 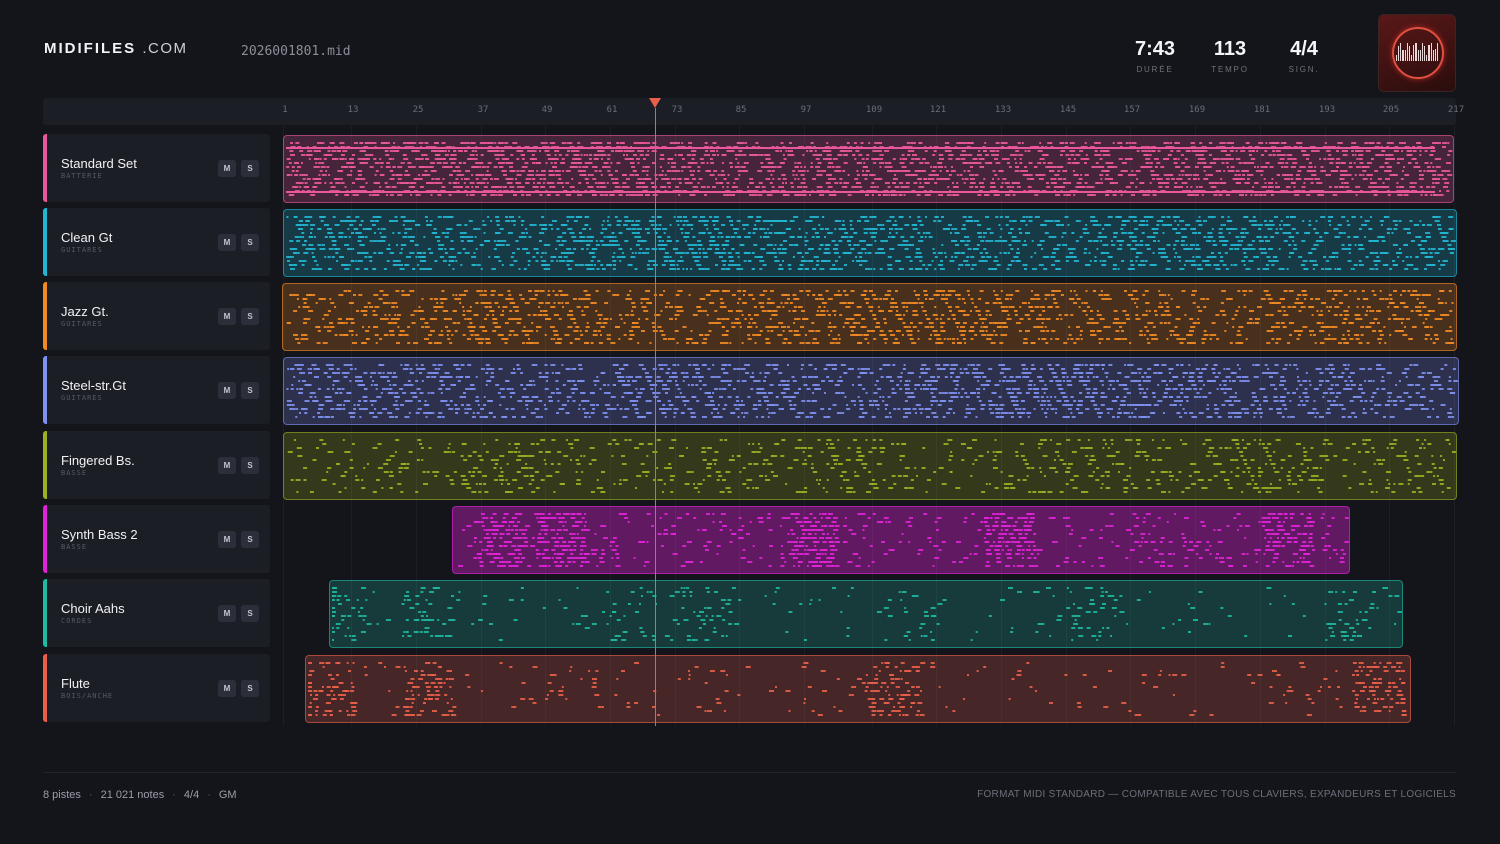 What do you see at coordinates (749, 772) in the screenshot?
I see `footer-divider` at bounding box center [749, 772].